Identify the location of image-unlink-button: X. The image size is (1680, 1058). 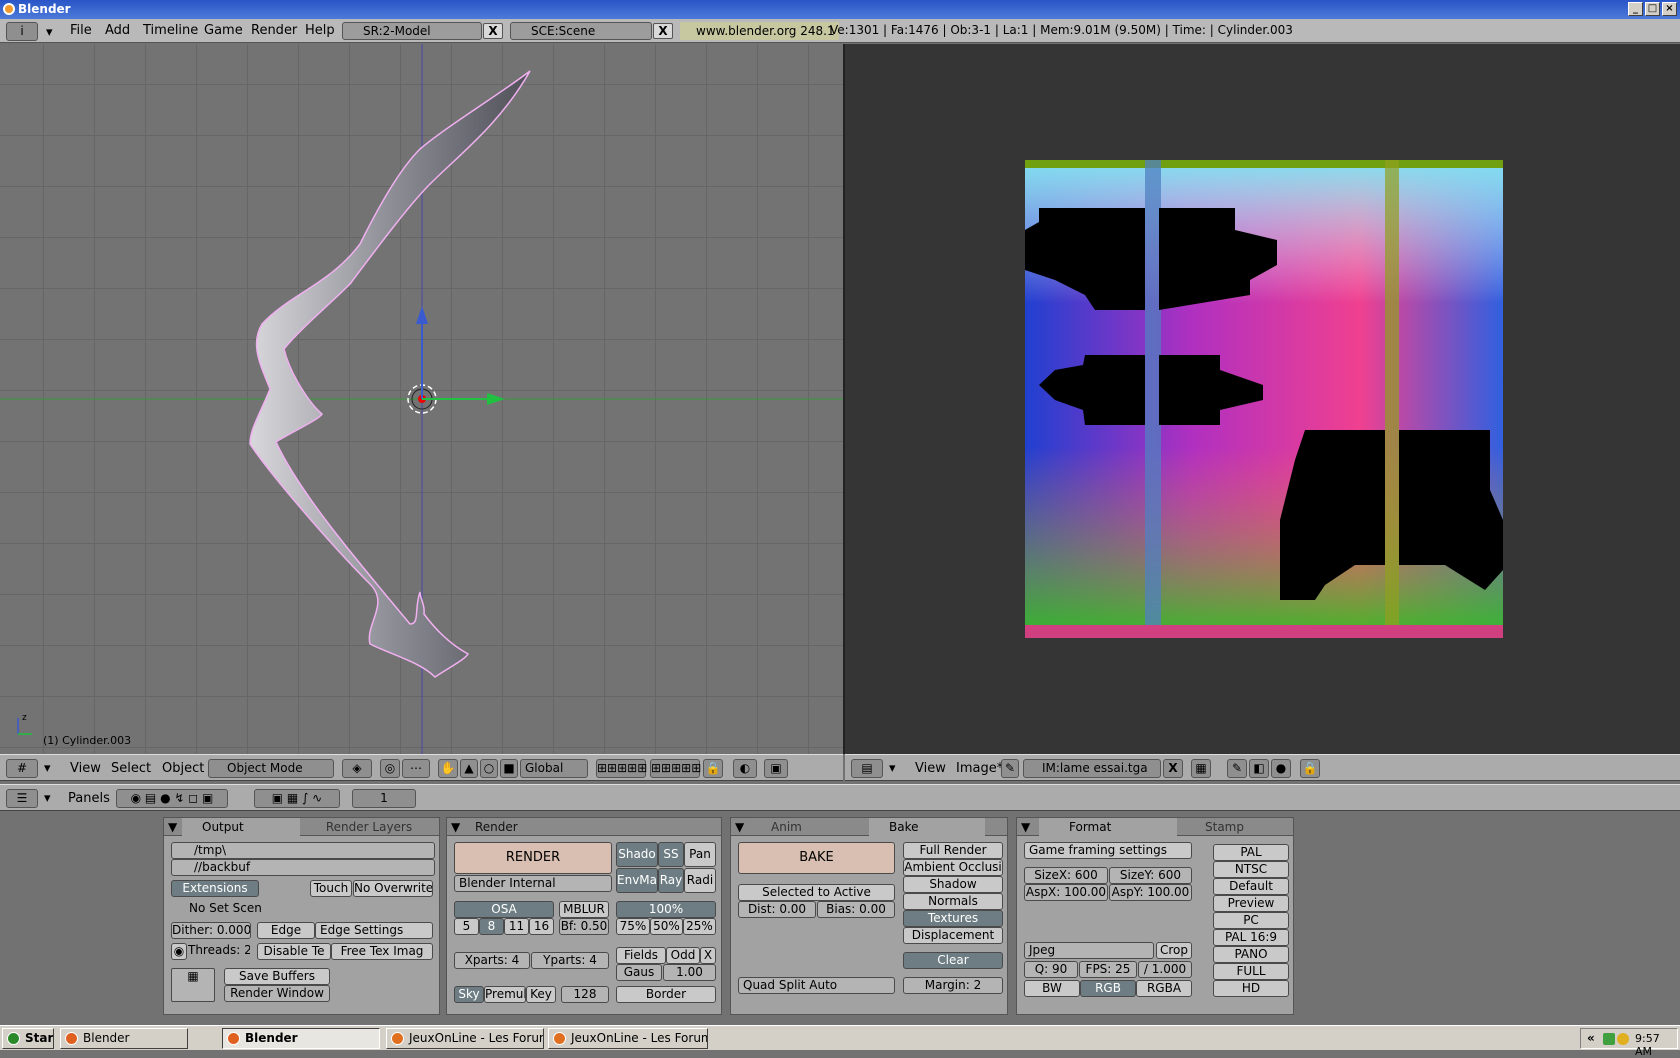
(1173, 768).